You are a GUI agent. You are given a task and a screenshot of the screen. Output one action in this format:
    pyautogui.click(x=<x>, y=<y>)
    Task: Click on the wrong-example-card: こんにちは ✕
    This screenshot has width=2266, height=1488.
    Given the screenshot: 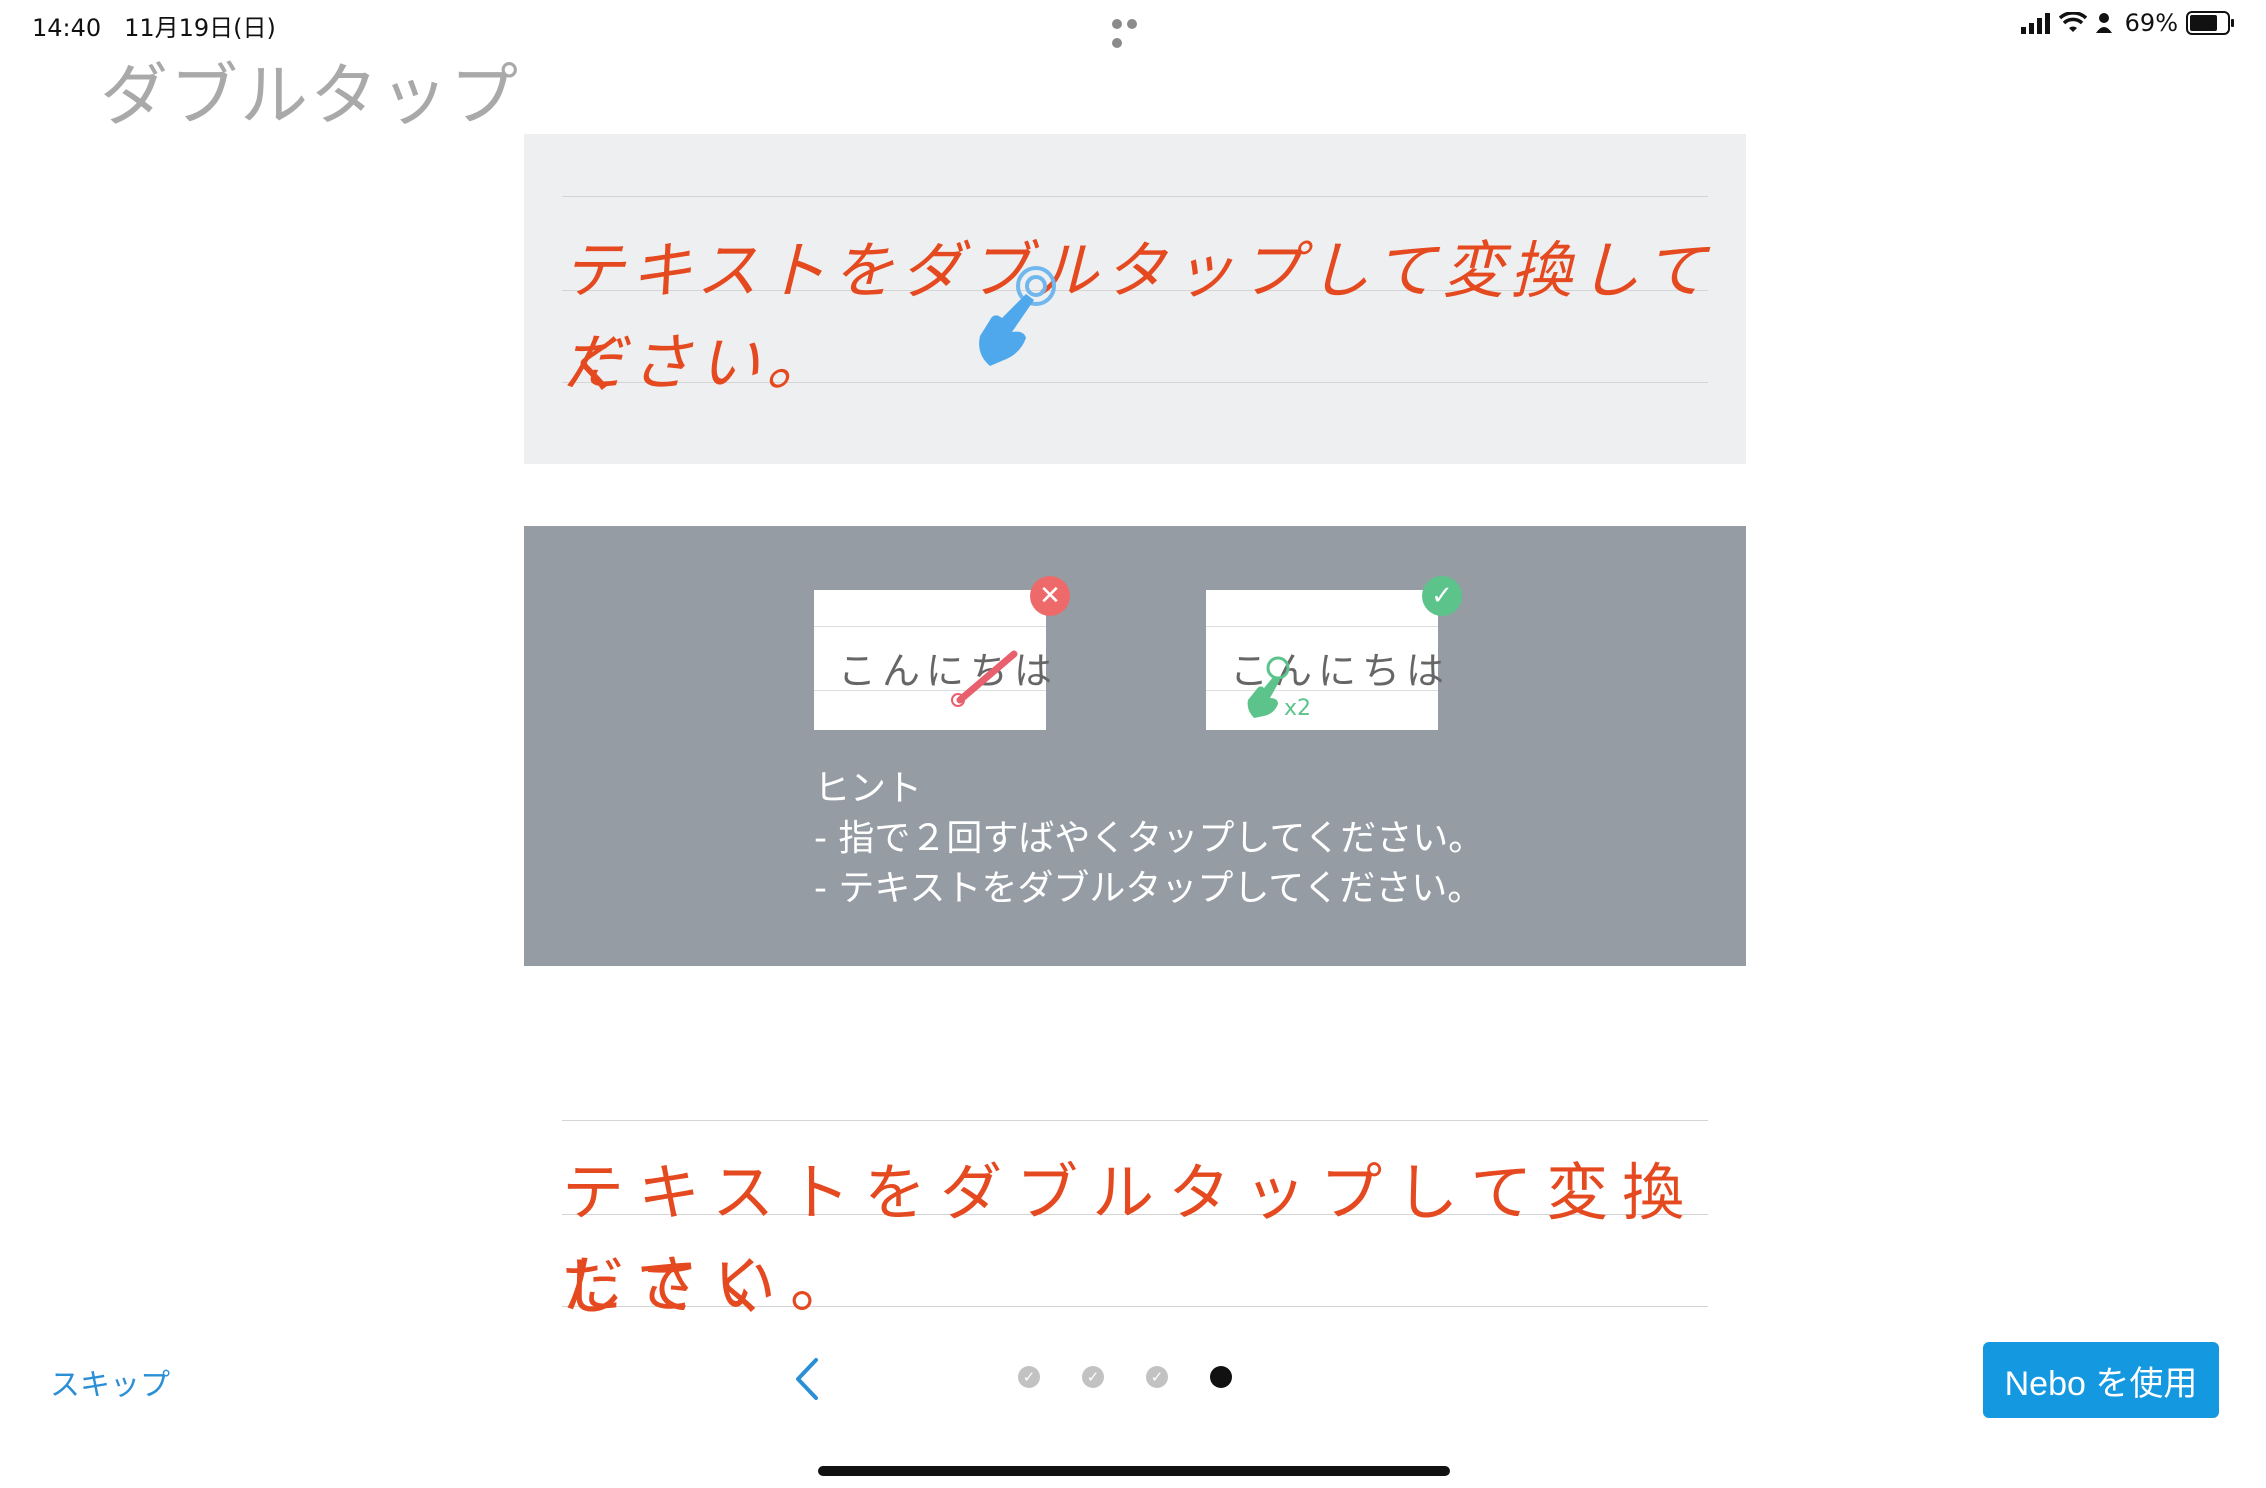 What is the action you would take?
    pyautogui.click(x=942, y=653)
    